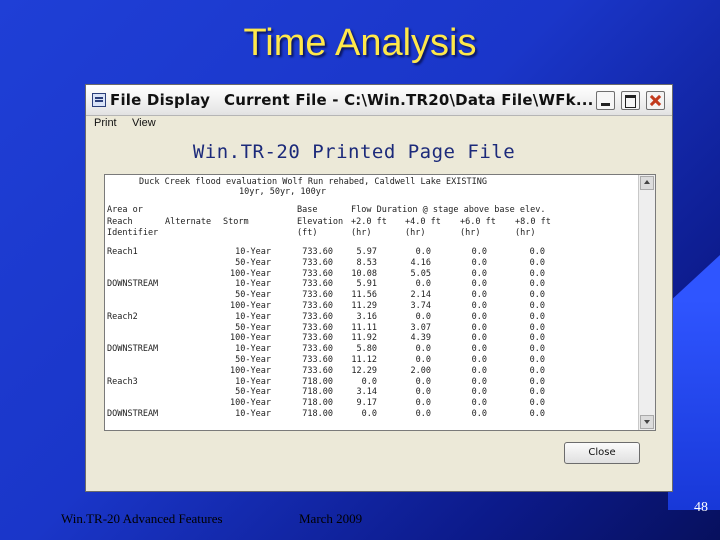 The width and height of the screenshot is (720, 540). What do you see at coordinates (369, 222) in the screenshot?
I see `column-header: +2.0 ft` at bounding box center [369, 222].